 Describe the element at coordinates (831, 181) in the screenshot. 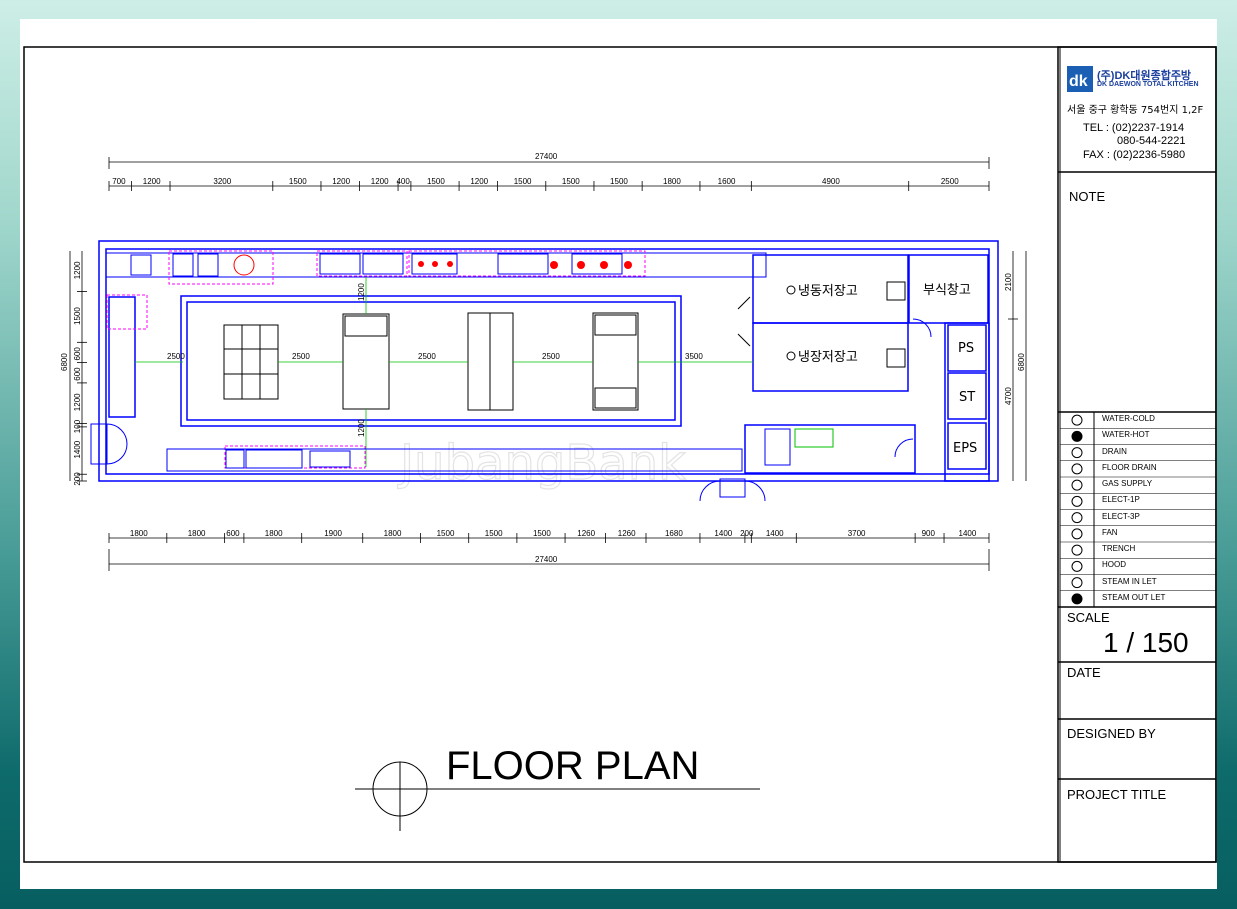

I see `top-dim-label: 4900` at that location.